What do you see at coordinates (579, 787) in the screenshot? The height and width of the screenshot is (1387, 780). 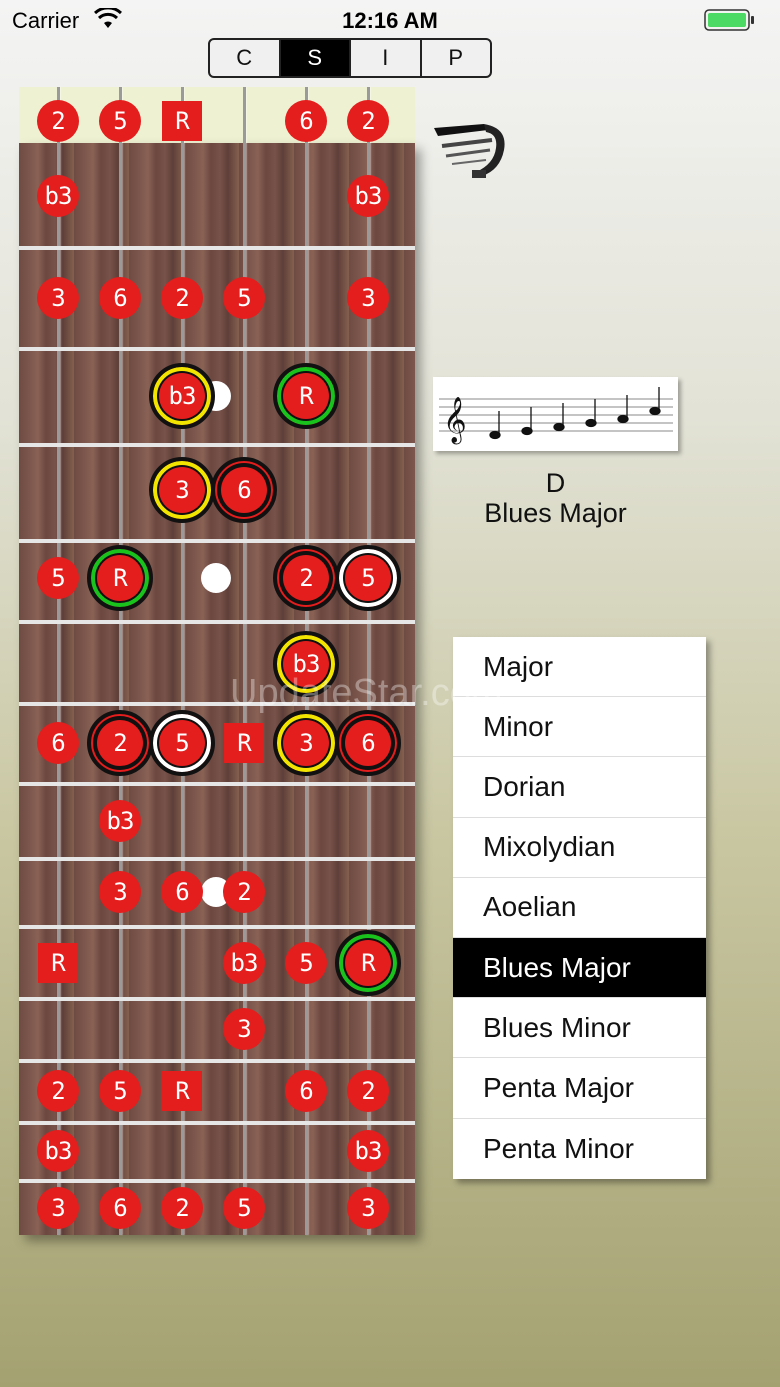 I see `scale-option-dorian: Dorian` at bounding box center [579, 787].